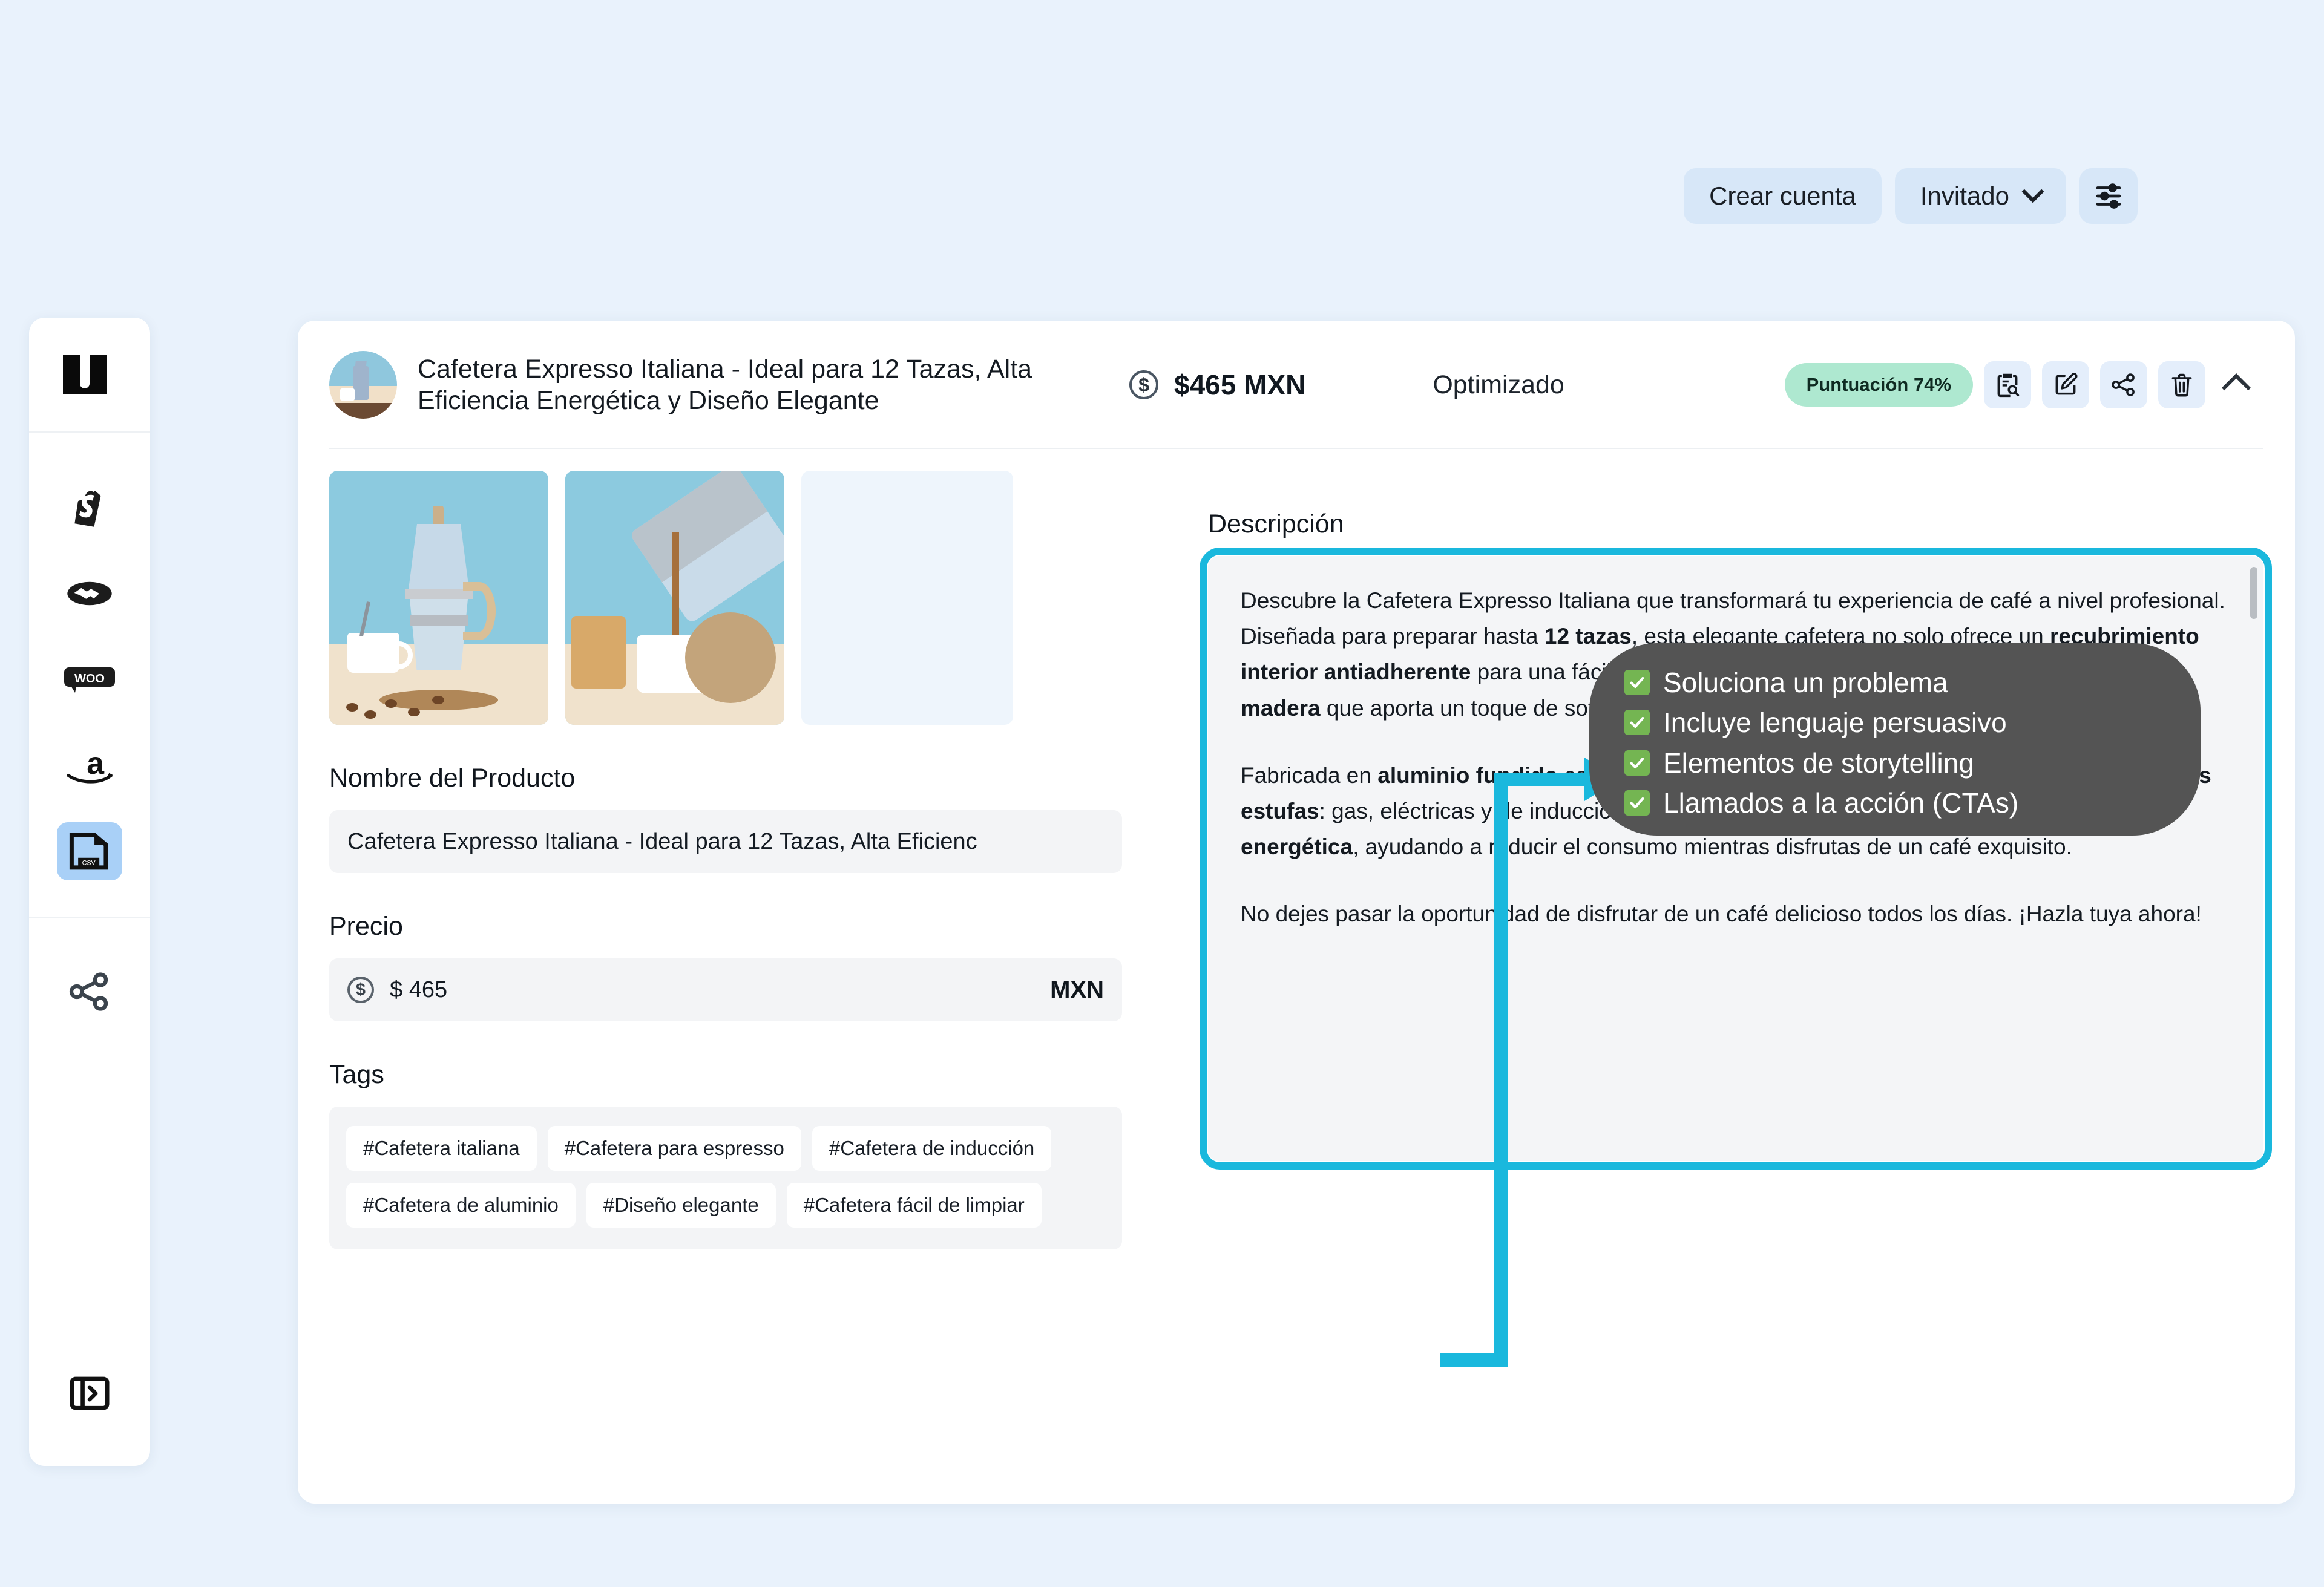 This screenshot has height=1587, width=2324. I want to click on share-button, so click(2123, 384).